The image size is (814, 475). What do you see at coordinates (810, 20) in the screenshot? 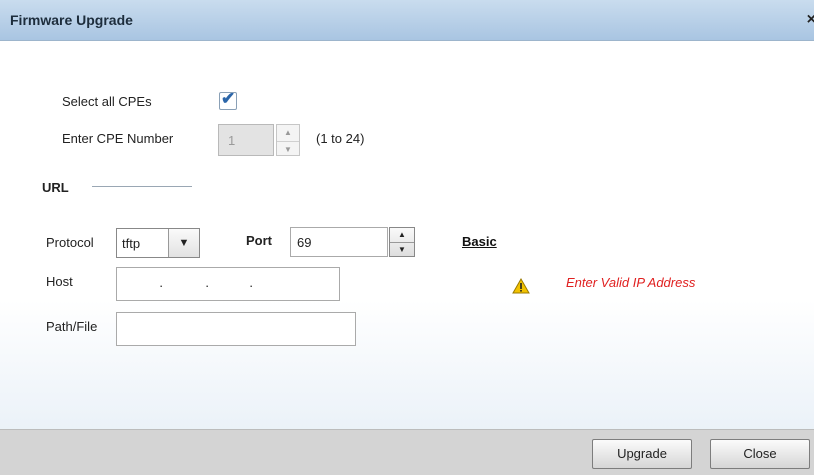
I see `close-icon: ×` at bounding box center [810, 20].